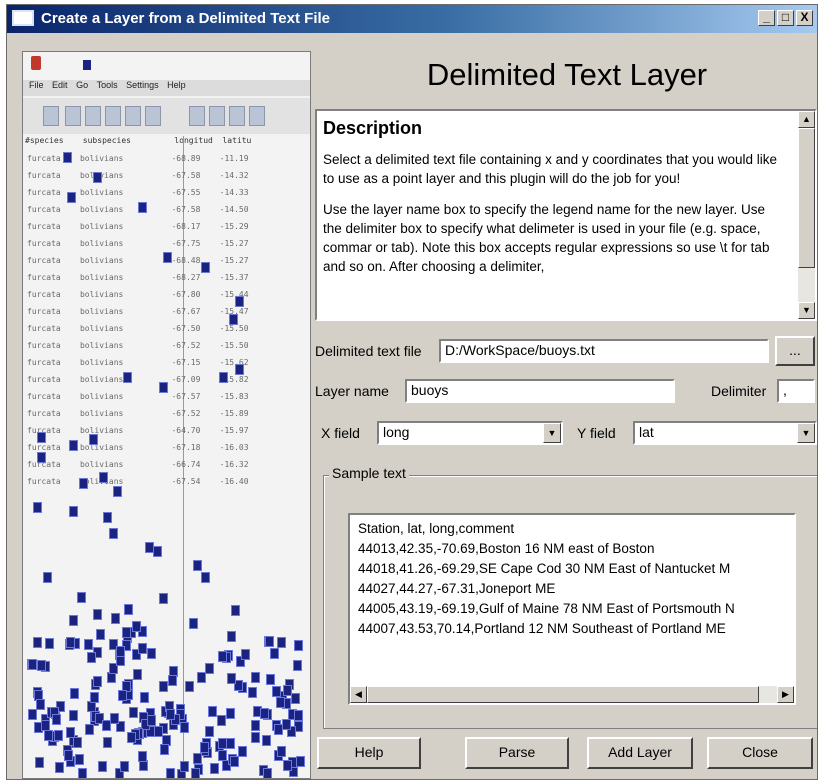  Describe the element at coordinates (640, 753) in the screenshot. I see `add-layer-button: Add Layer` at that location.